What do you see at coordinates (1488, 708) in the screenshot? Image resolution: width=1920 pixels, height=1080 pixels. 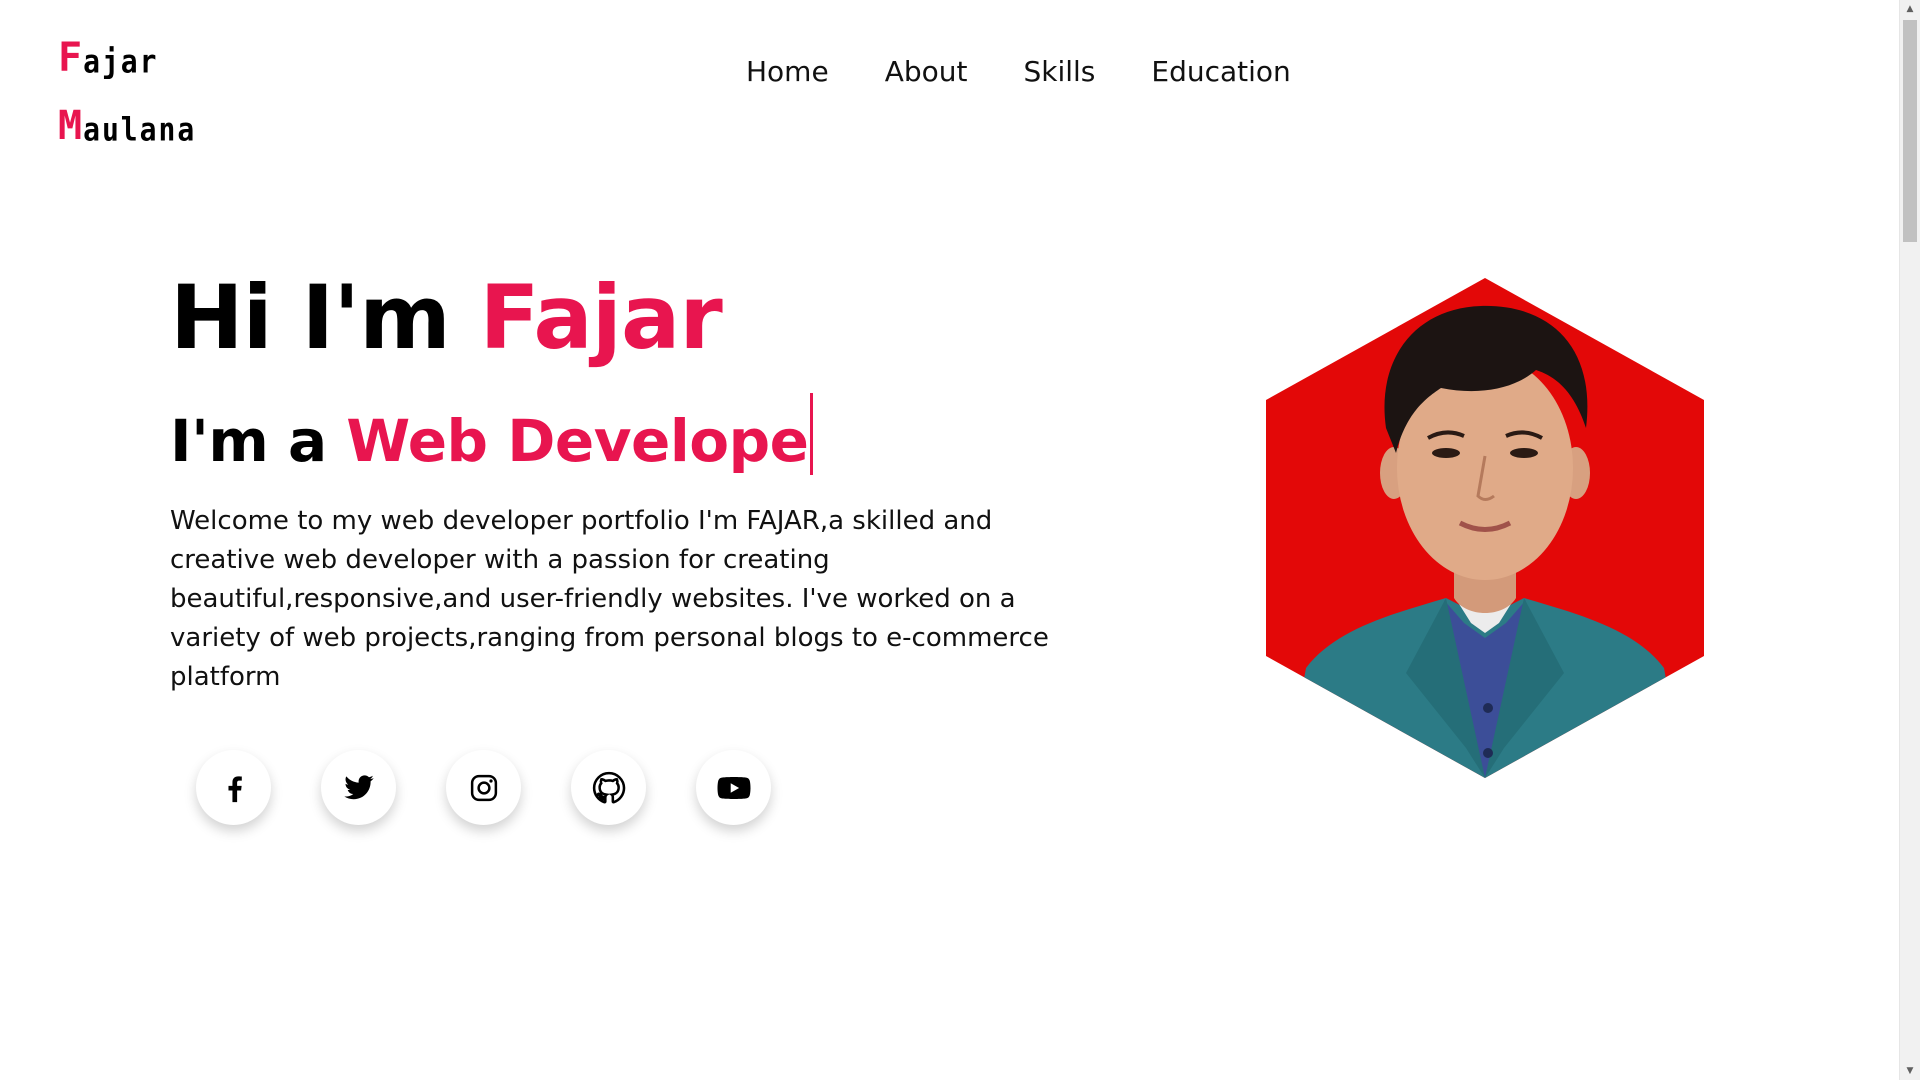 I see `portrait-button-top` at bounding box center [1488, 708].